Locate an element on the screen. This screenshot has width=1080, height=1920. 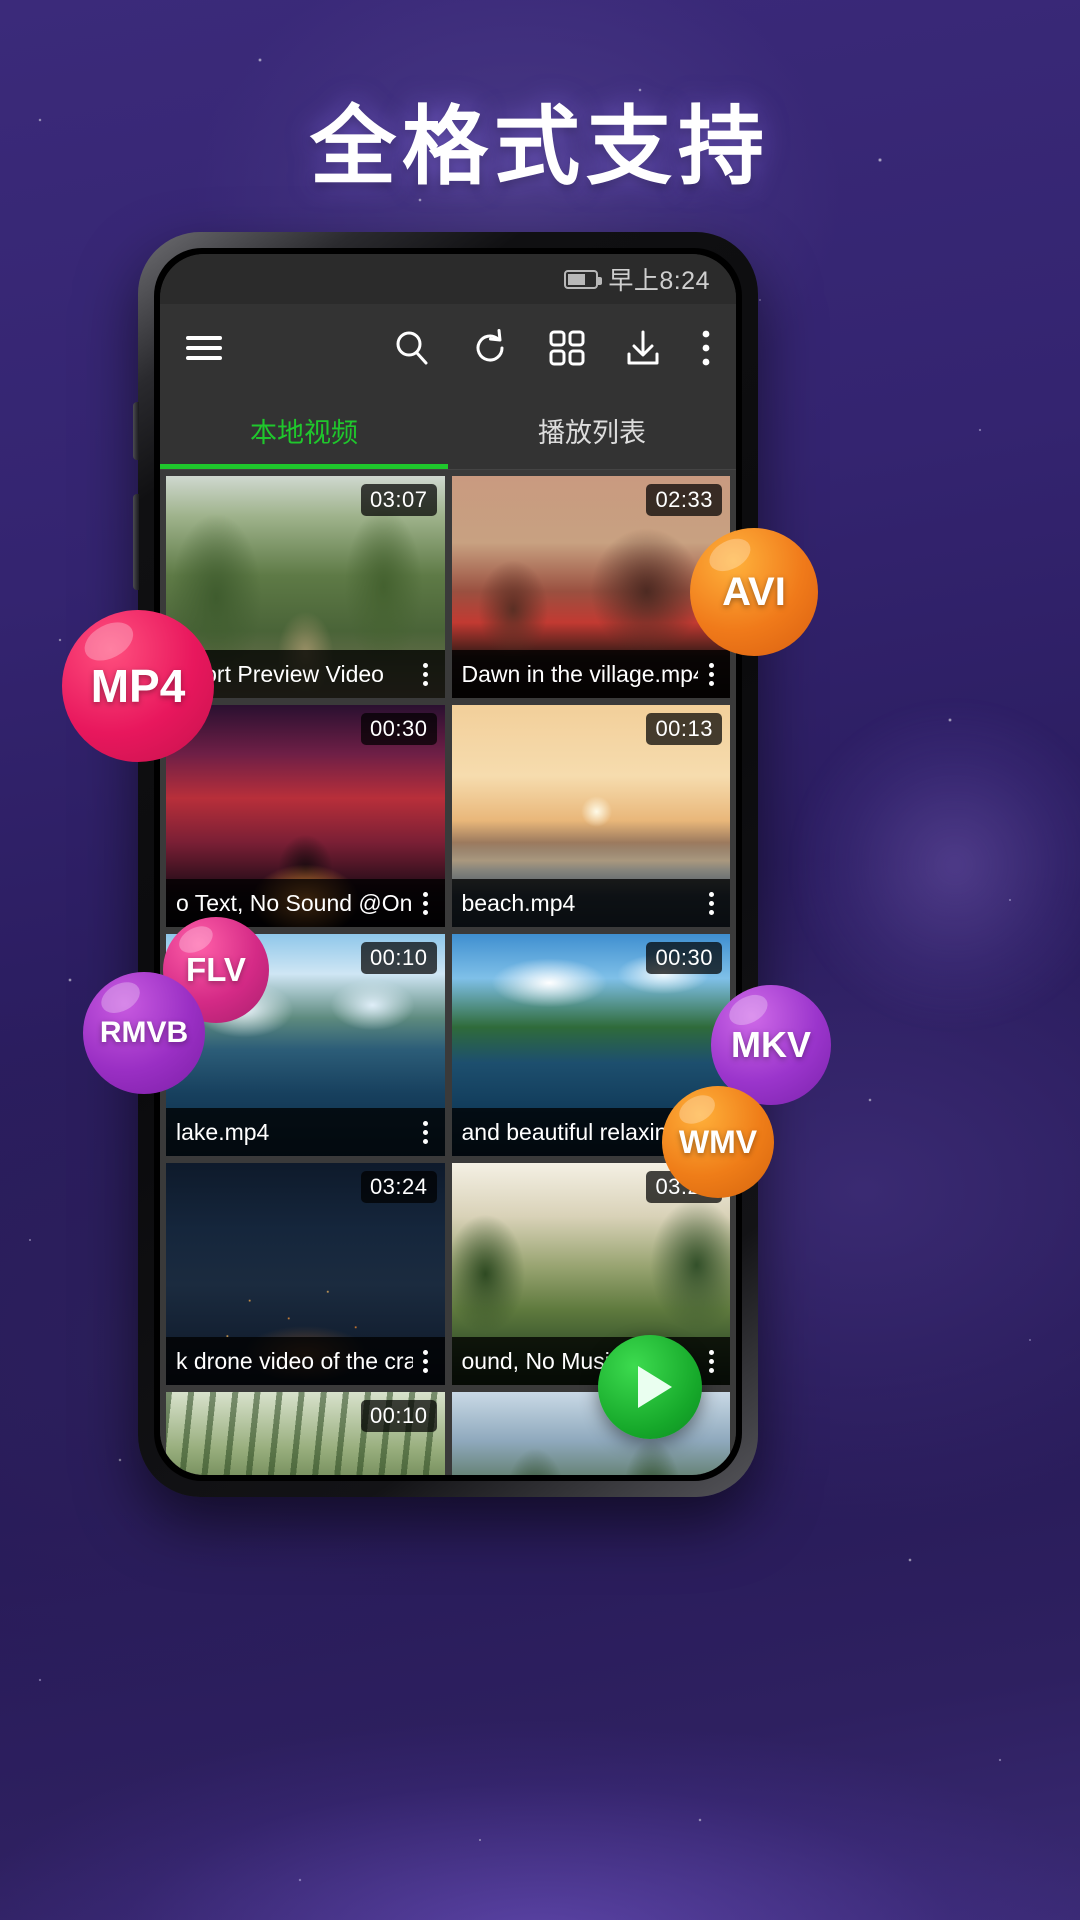
format-bubble-mp4: MP4 is located at coordinates (138, 686).